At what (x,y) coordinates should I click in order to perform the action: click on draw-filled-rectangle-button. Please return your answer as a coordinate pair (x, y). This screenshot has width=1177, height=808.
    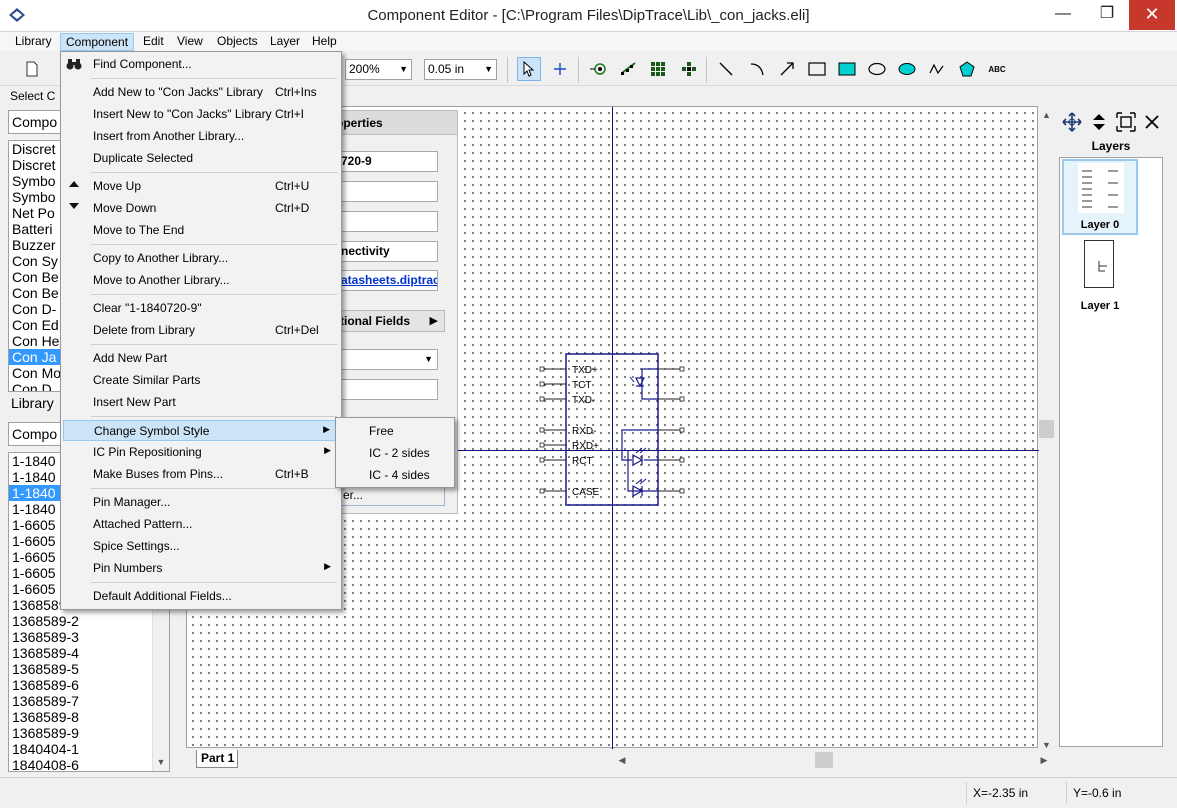
    Looking at the image, I should click on (847, 69).